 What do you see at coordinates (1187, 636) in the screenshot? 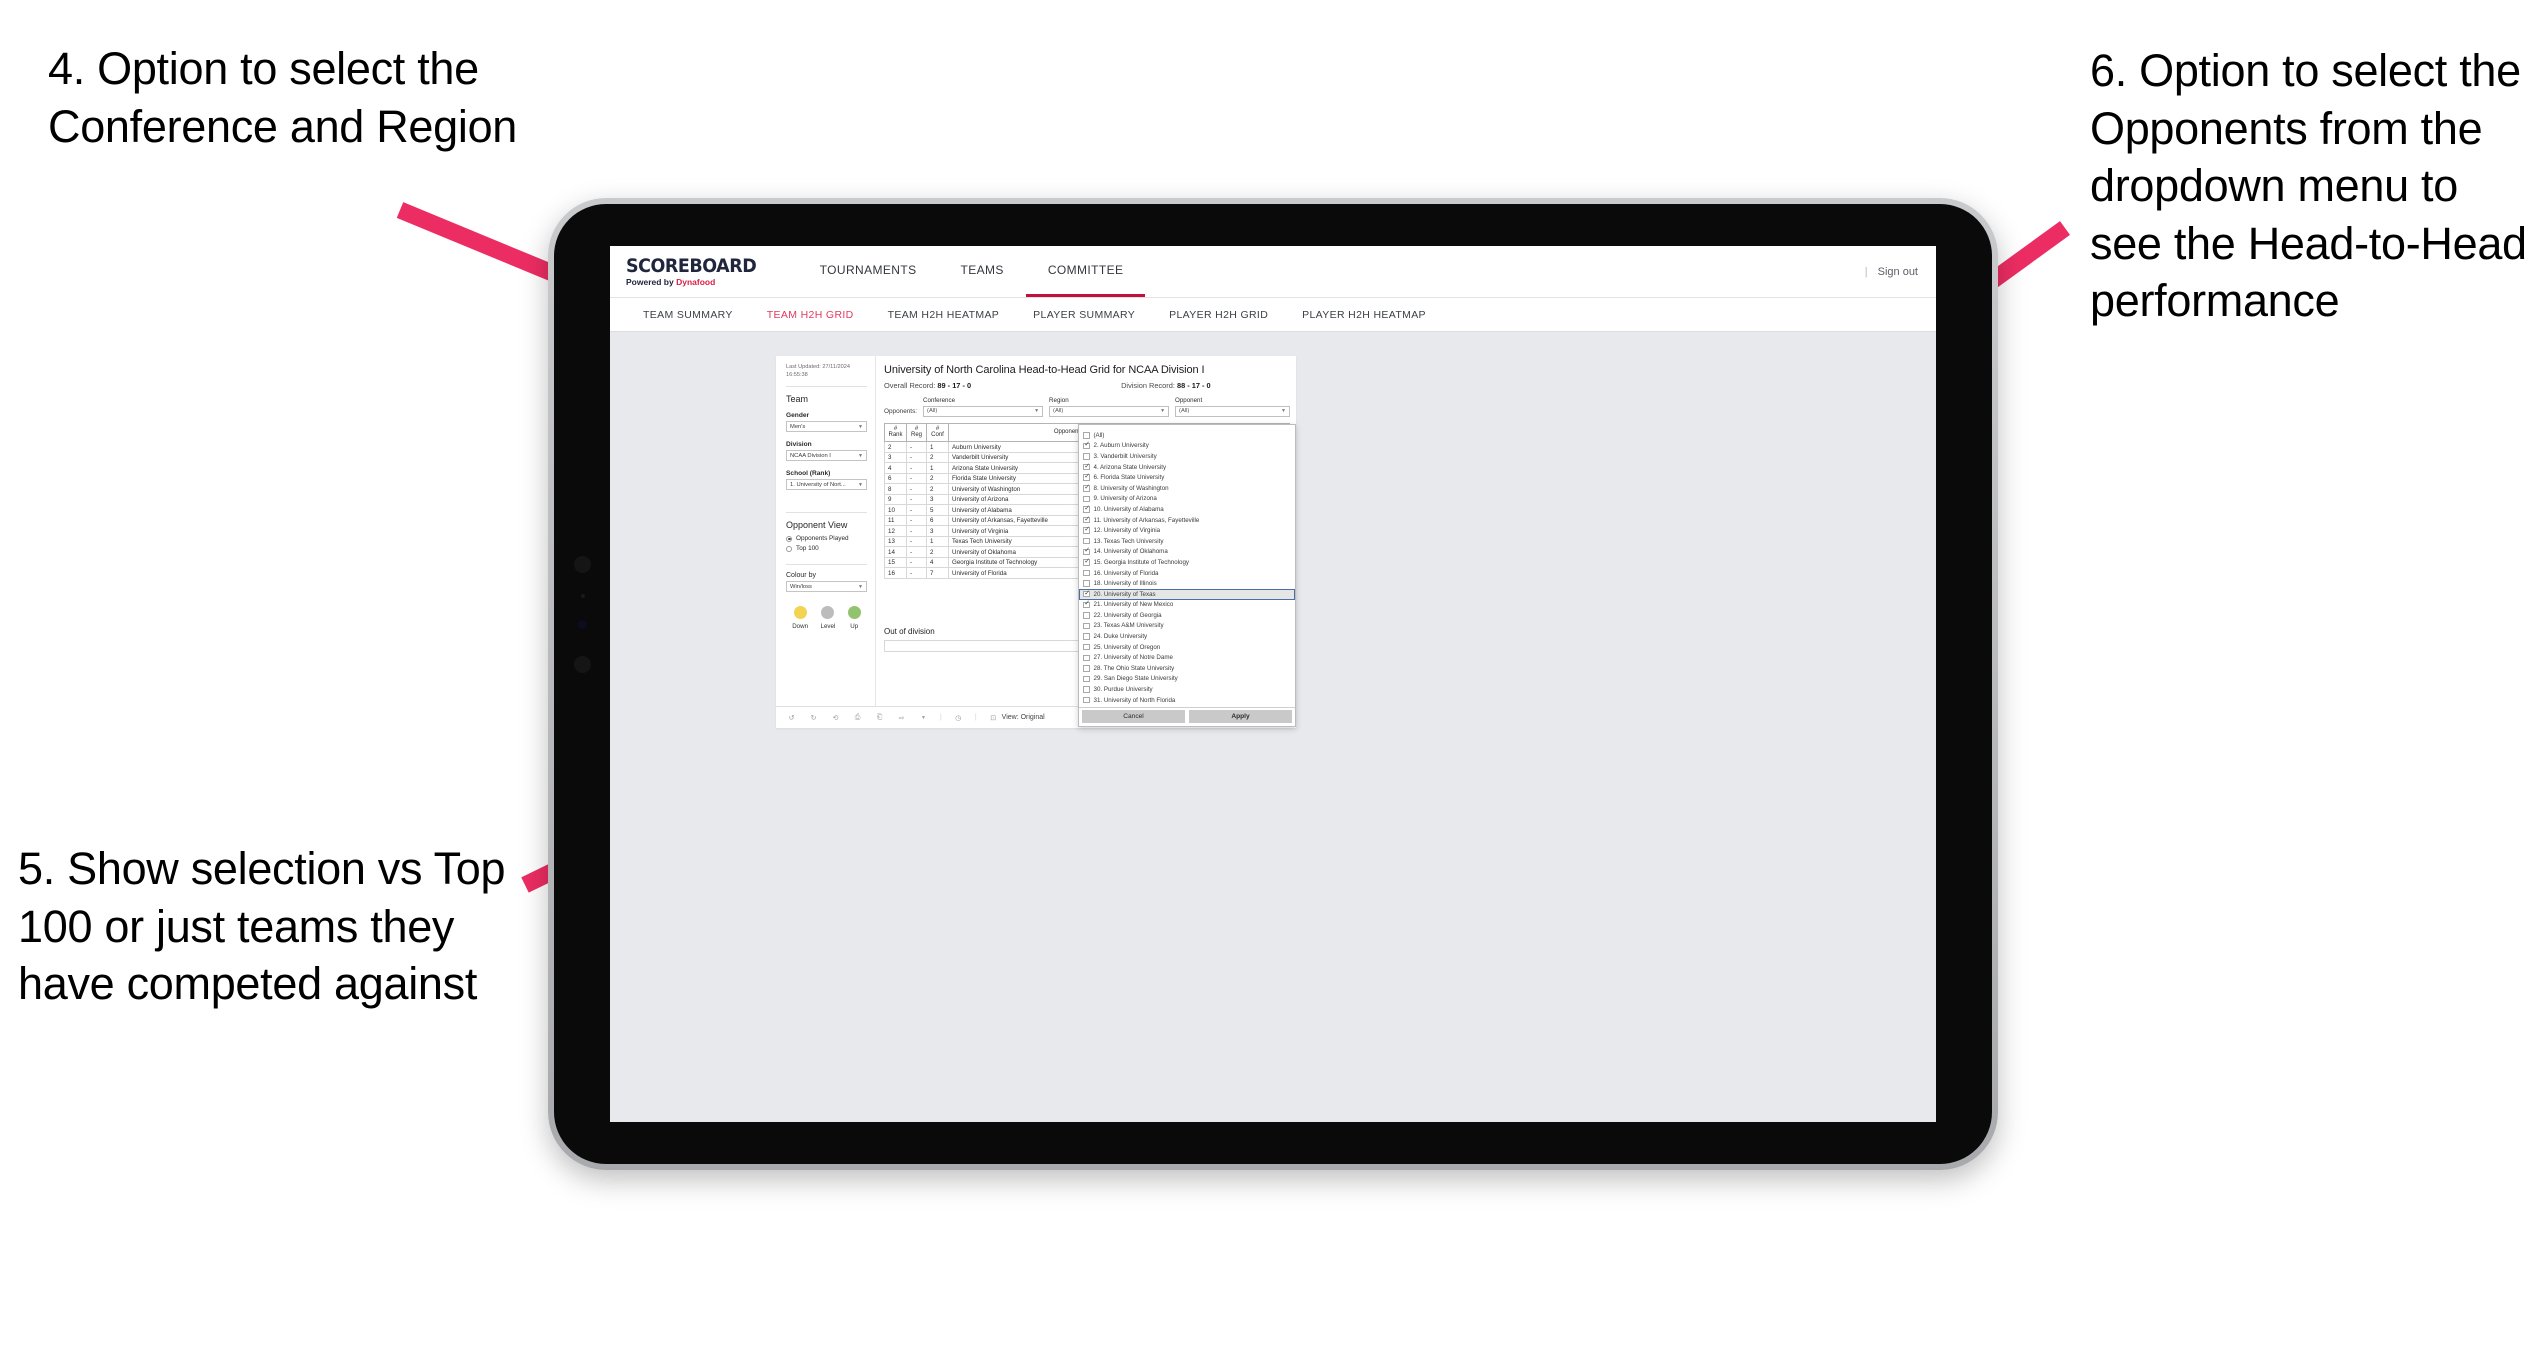
I see `opponent-dropdown-item: 24. Duke University` at bounding box center [1187, 636].